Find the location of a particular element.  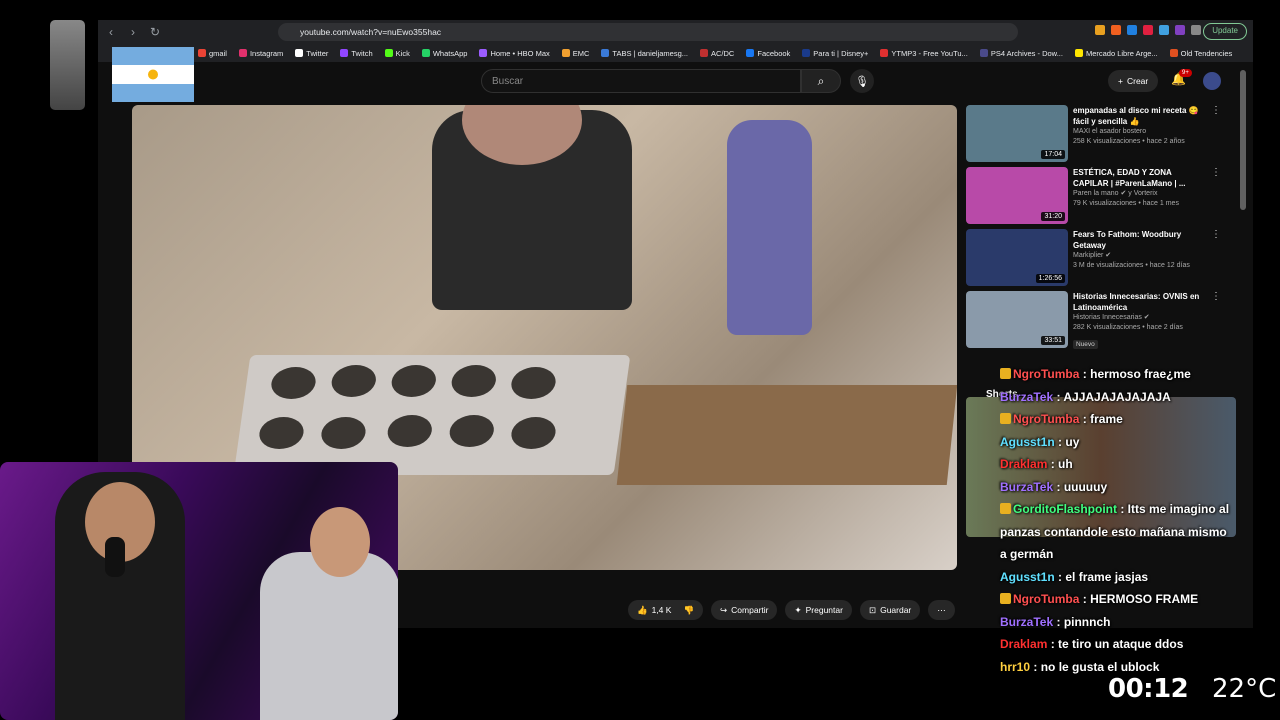

video-thumbnail: 1:26:56 is located at coordinates (1017, 257).